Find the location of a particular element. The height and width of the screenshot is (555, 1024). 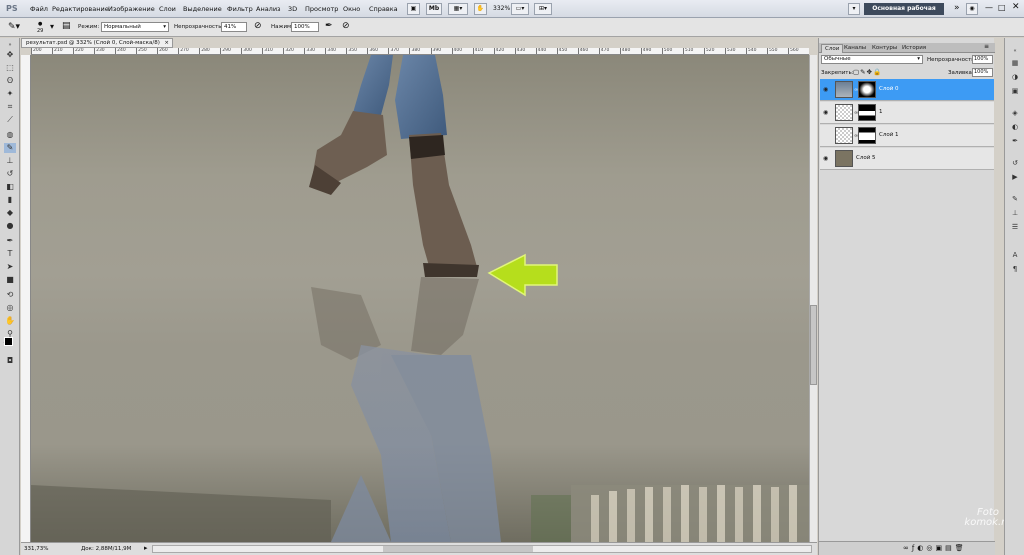

stamp-tool-icon: ⊥ is located at coordinates (10, 161).